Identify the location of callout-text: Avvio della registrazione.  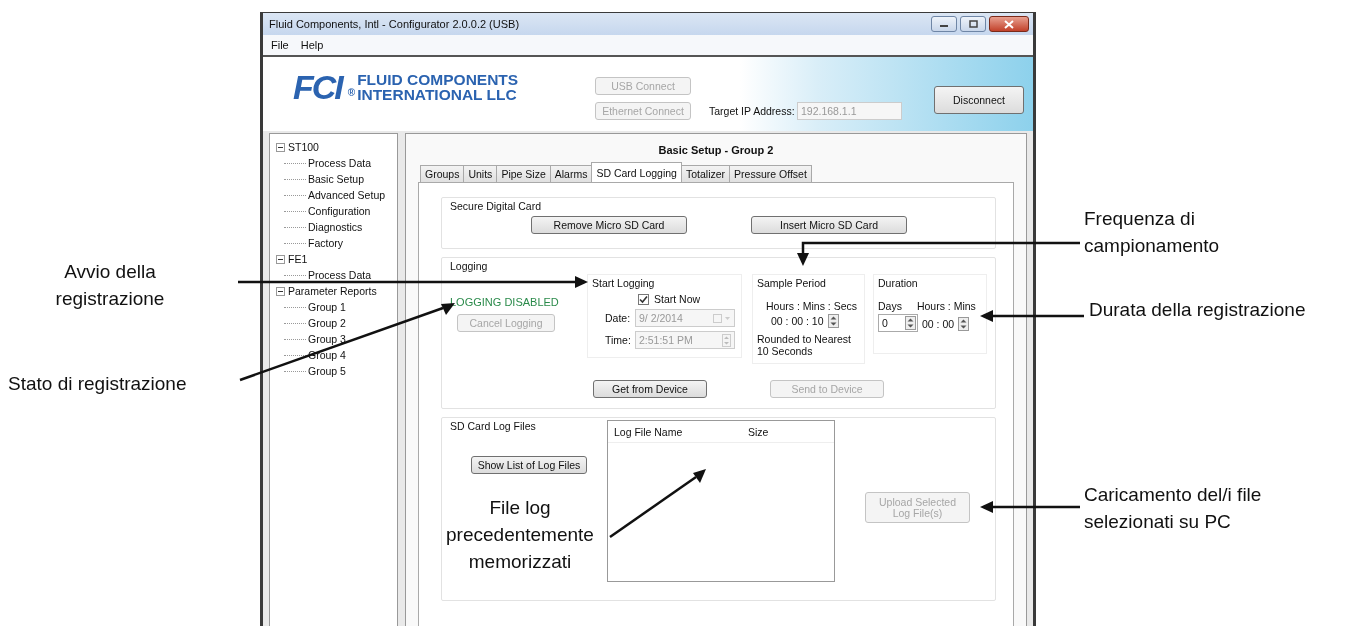
(110, 285).